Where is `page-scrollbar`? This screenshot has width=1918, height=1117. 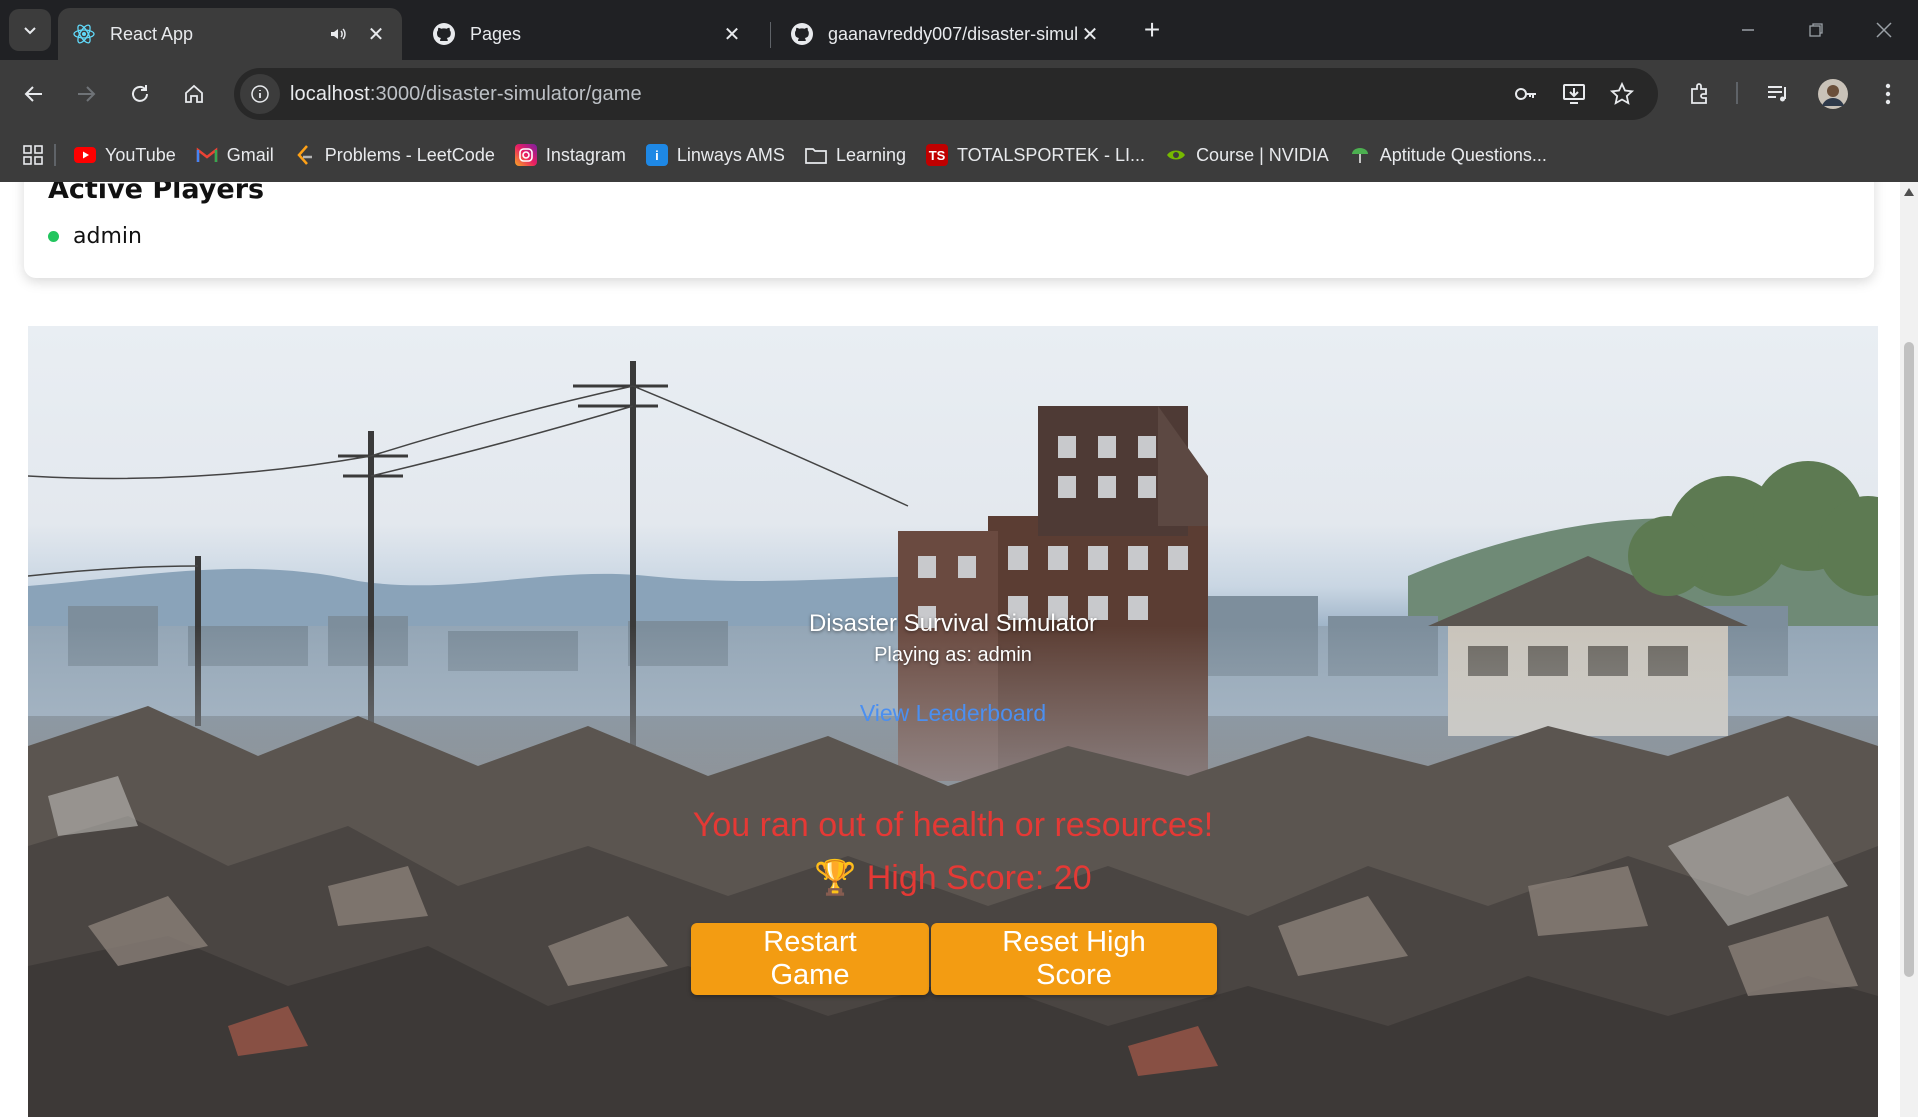
page-scrollbar is located at coordinates (1909, 649).